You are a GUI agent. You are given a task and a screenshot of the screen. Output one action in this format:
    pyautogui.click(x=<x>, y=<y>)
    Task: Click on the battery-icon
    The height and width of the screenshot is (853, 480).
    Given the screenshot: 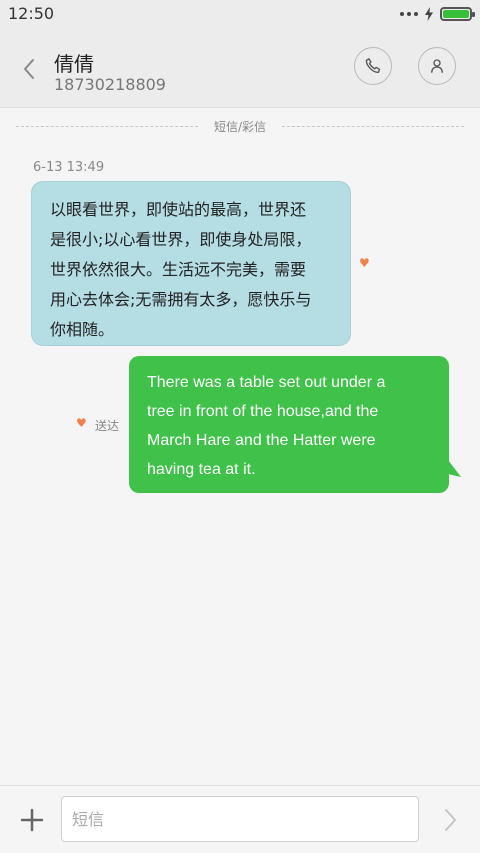 What is the action you would take?
    pyautogui.click(x=457, y=14)
    